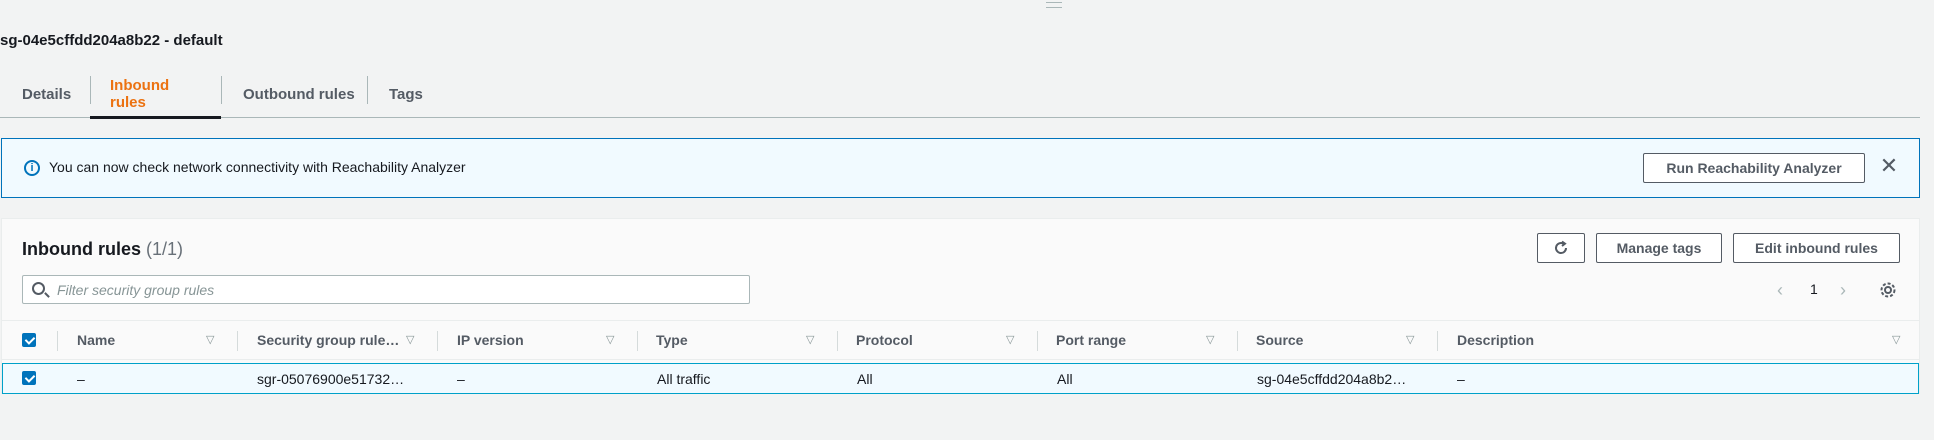 The width and height of the screenshot is (1934, 440). I want to click on column-header-name: Name, so click(96, 340).